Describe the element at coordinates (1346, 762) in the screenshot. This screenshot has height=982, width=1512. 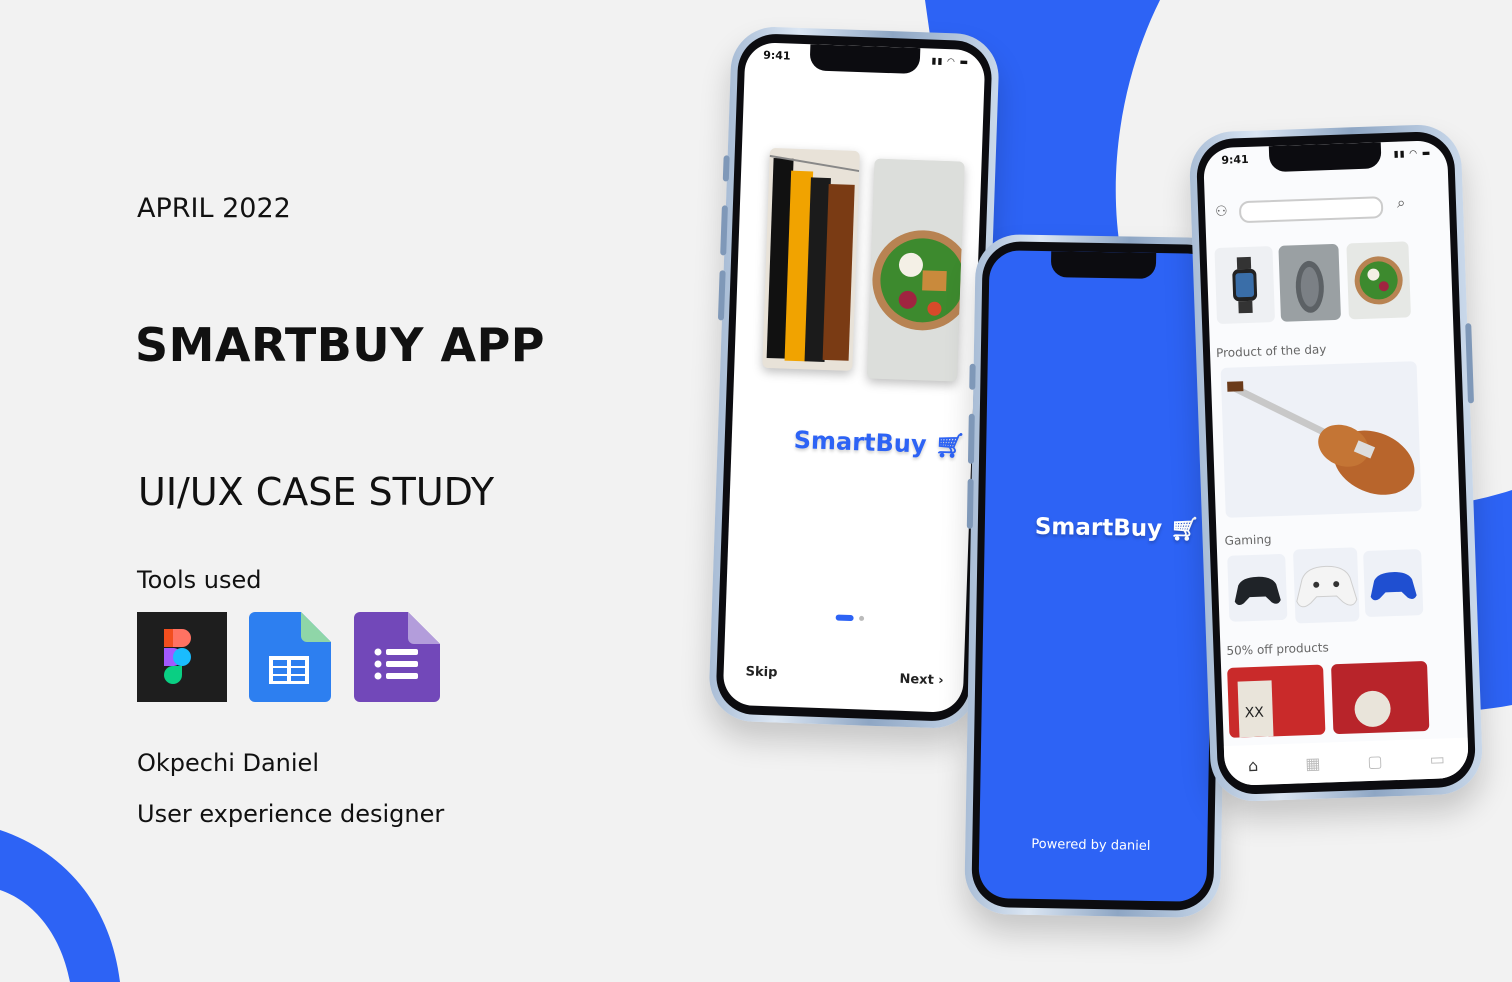
I see `bottom-nav: ⌂ ▦ ▢ ▭` at that location.